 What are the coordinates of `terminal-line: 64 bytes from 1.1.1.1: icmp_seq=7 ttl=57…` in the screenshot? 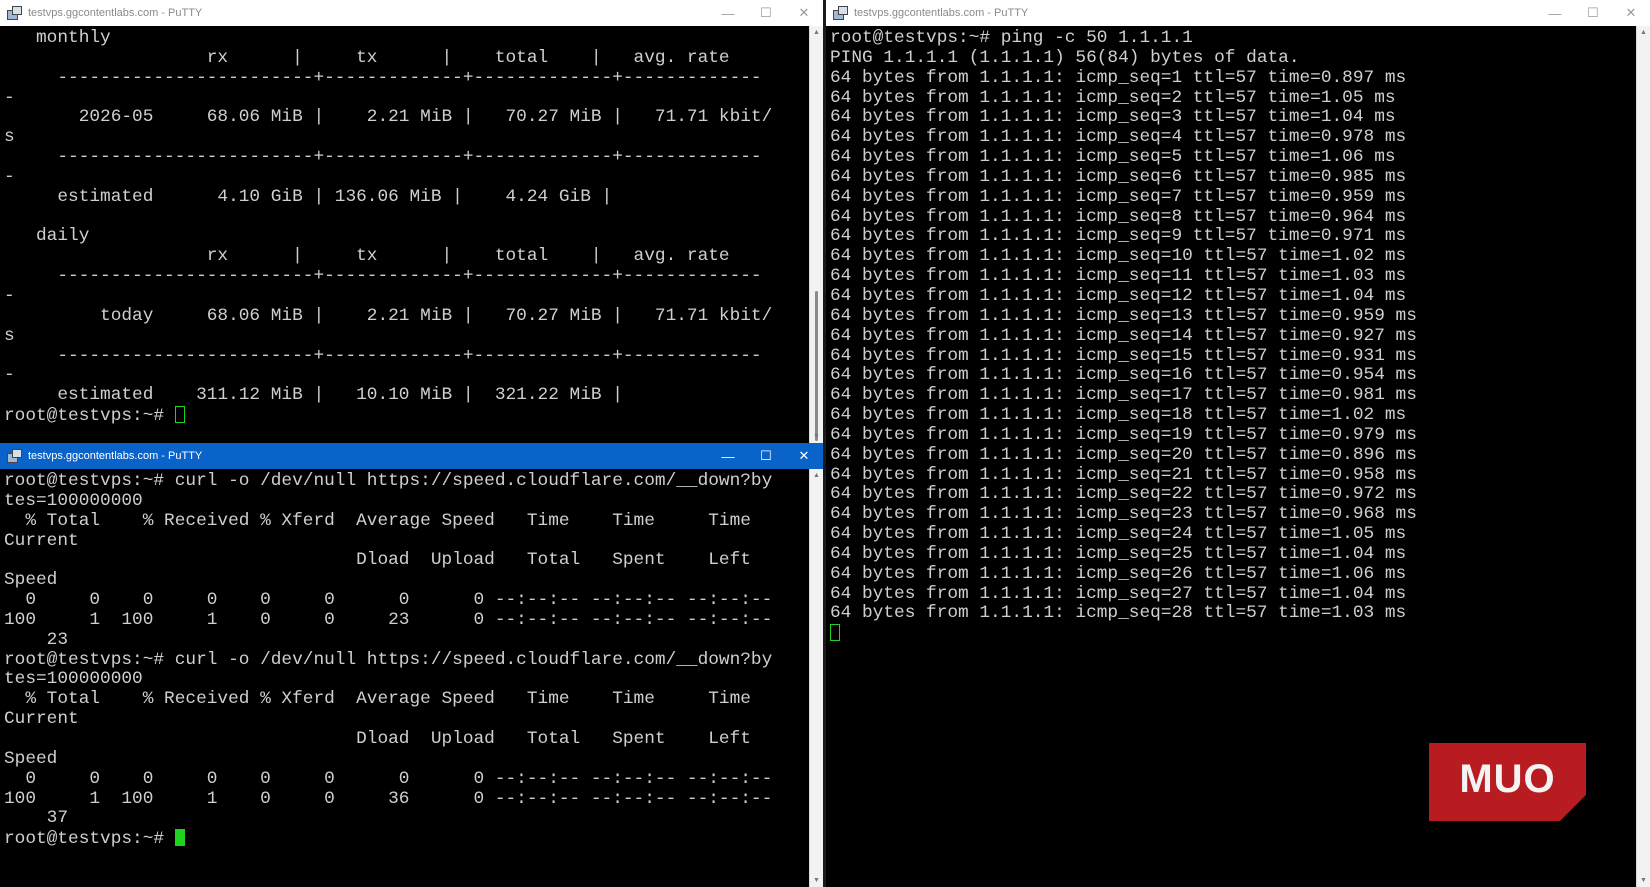 It's located at (1118, 196).